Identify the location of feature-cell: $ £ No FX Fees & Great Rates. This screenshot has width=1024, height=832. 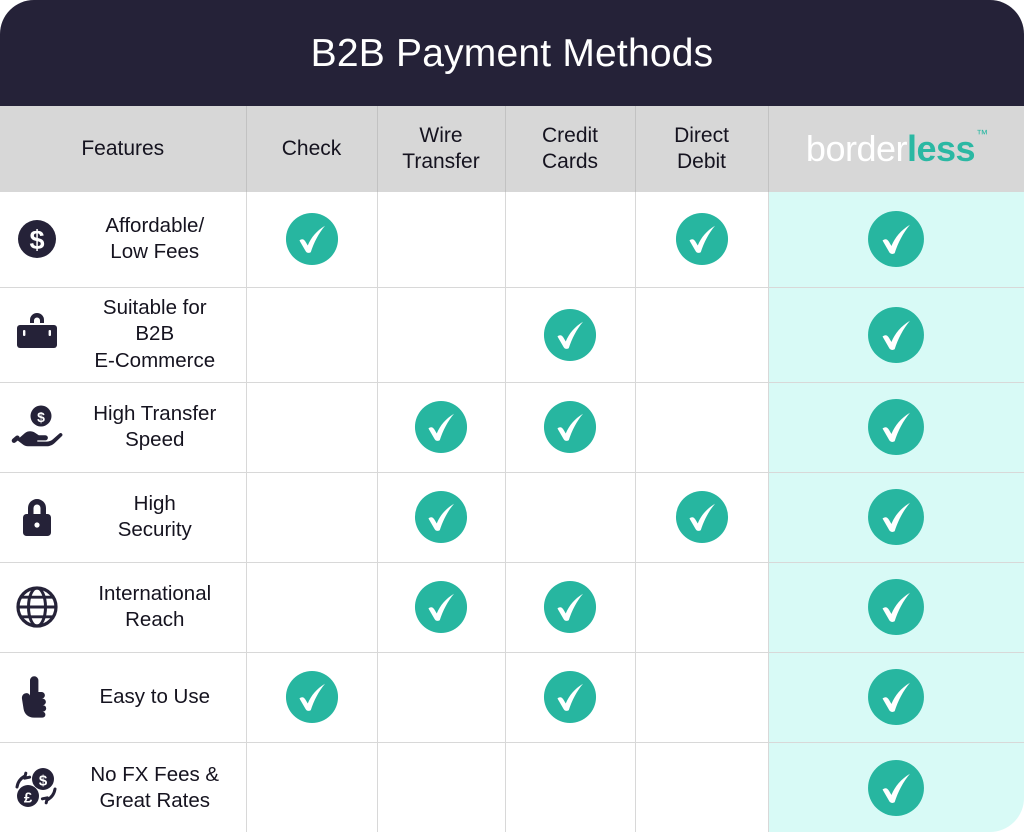
(123, 787).